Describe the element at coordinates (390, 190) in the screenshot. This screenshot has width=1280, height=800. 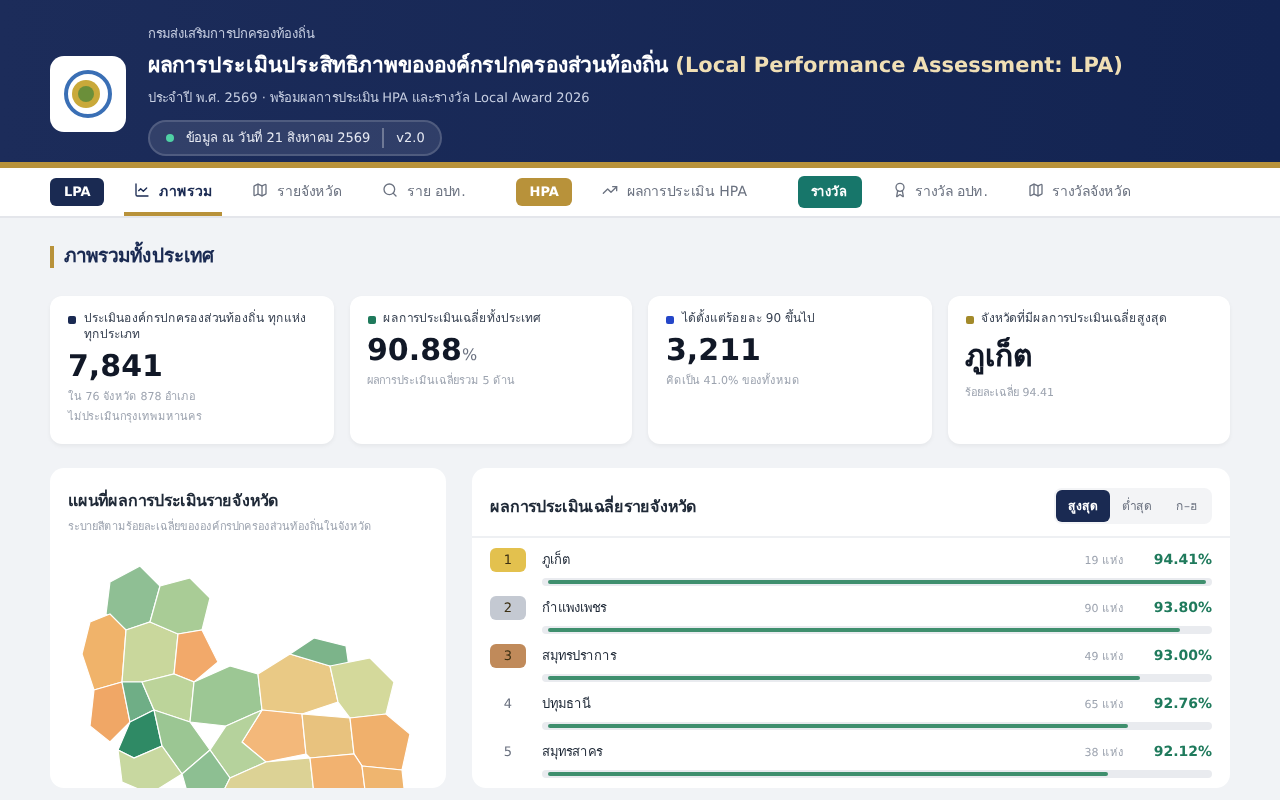
I see `search-icon` at that location.